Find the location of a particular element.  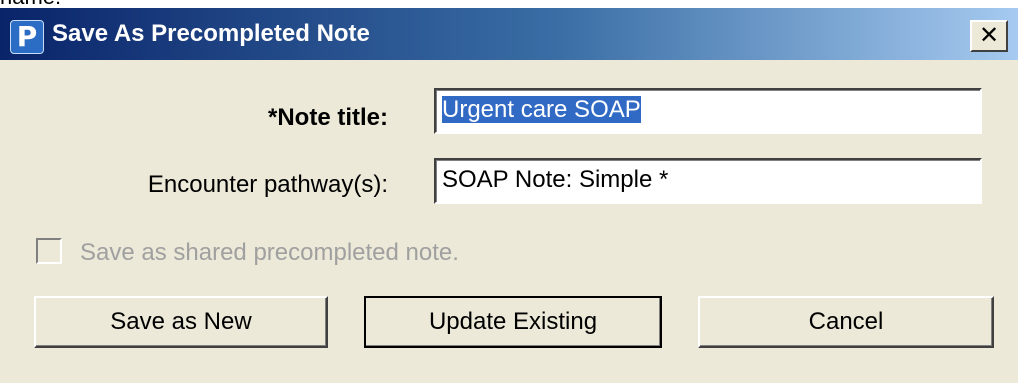

title-bar: P Save As Precompleted Note ✕ is located at coordinates (509, 34).